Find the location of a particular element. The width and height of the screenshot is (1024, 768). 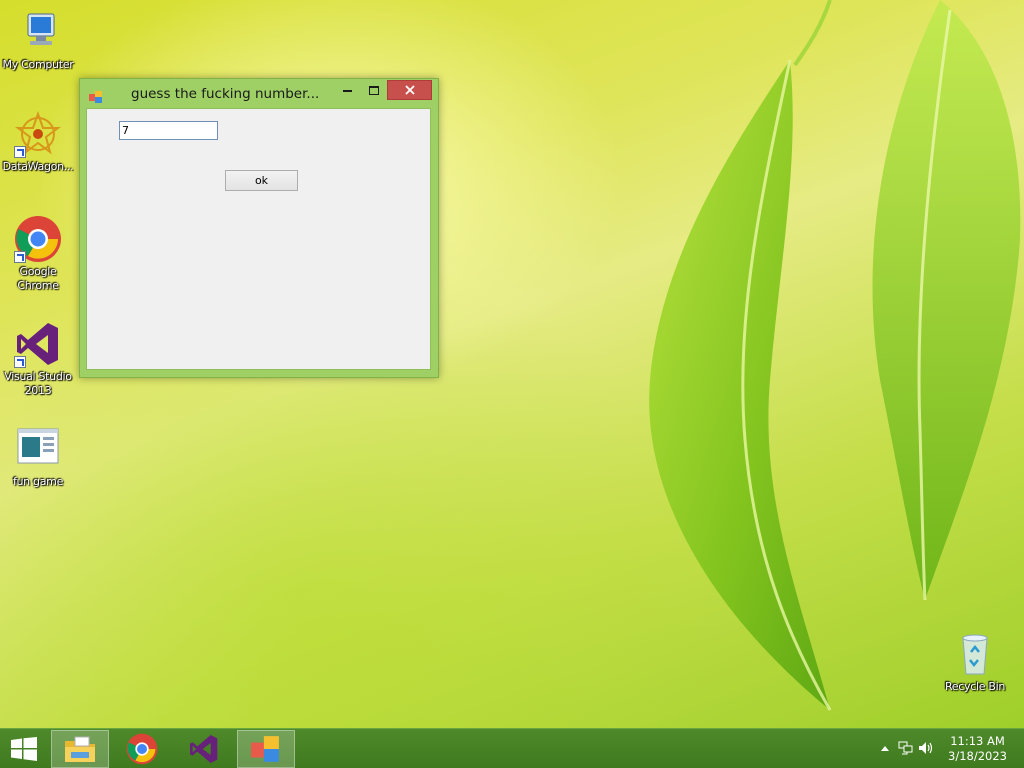

taskbar-chrome is located at coordinates (142, 749).